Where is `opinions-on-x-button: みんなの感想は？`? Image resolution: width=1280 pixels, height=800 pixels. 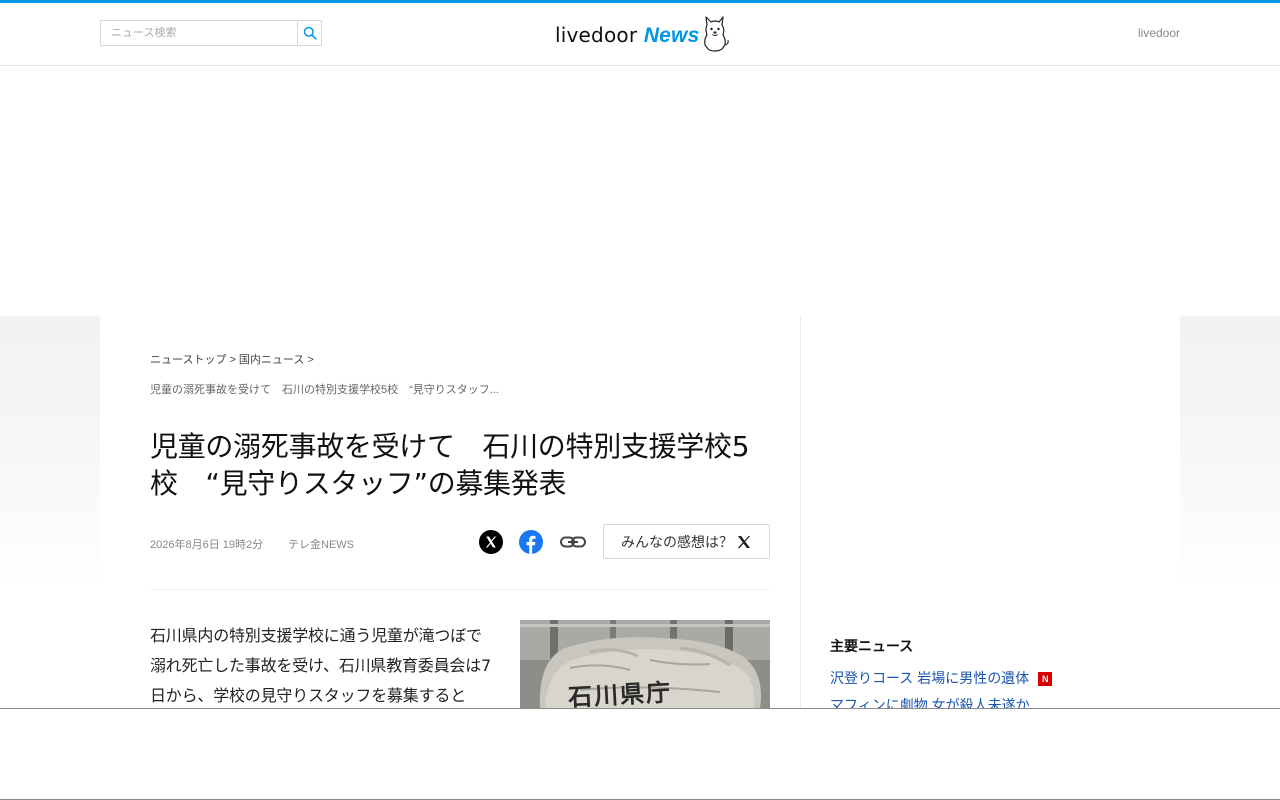 opinions-on-x-button: みんなの感想は？ is located at coordinates (686, 541).